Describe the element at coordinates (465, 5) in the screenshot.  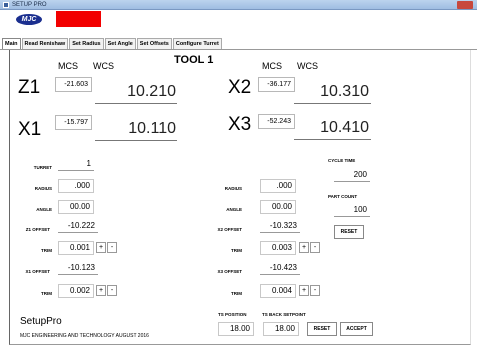
I see `close-window-button` at that location.